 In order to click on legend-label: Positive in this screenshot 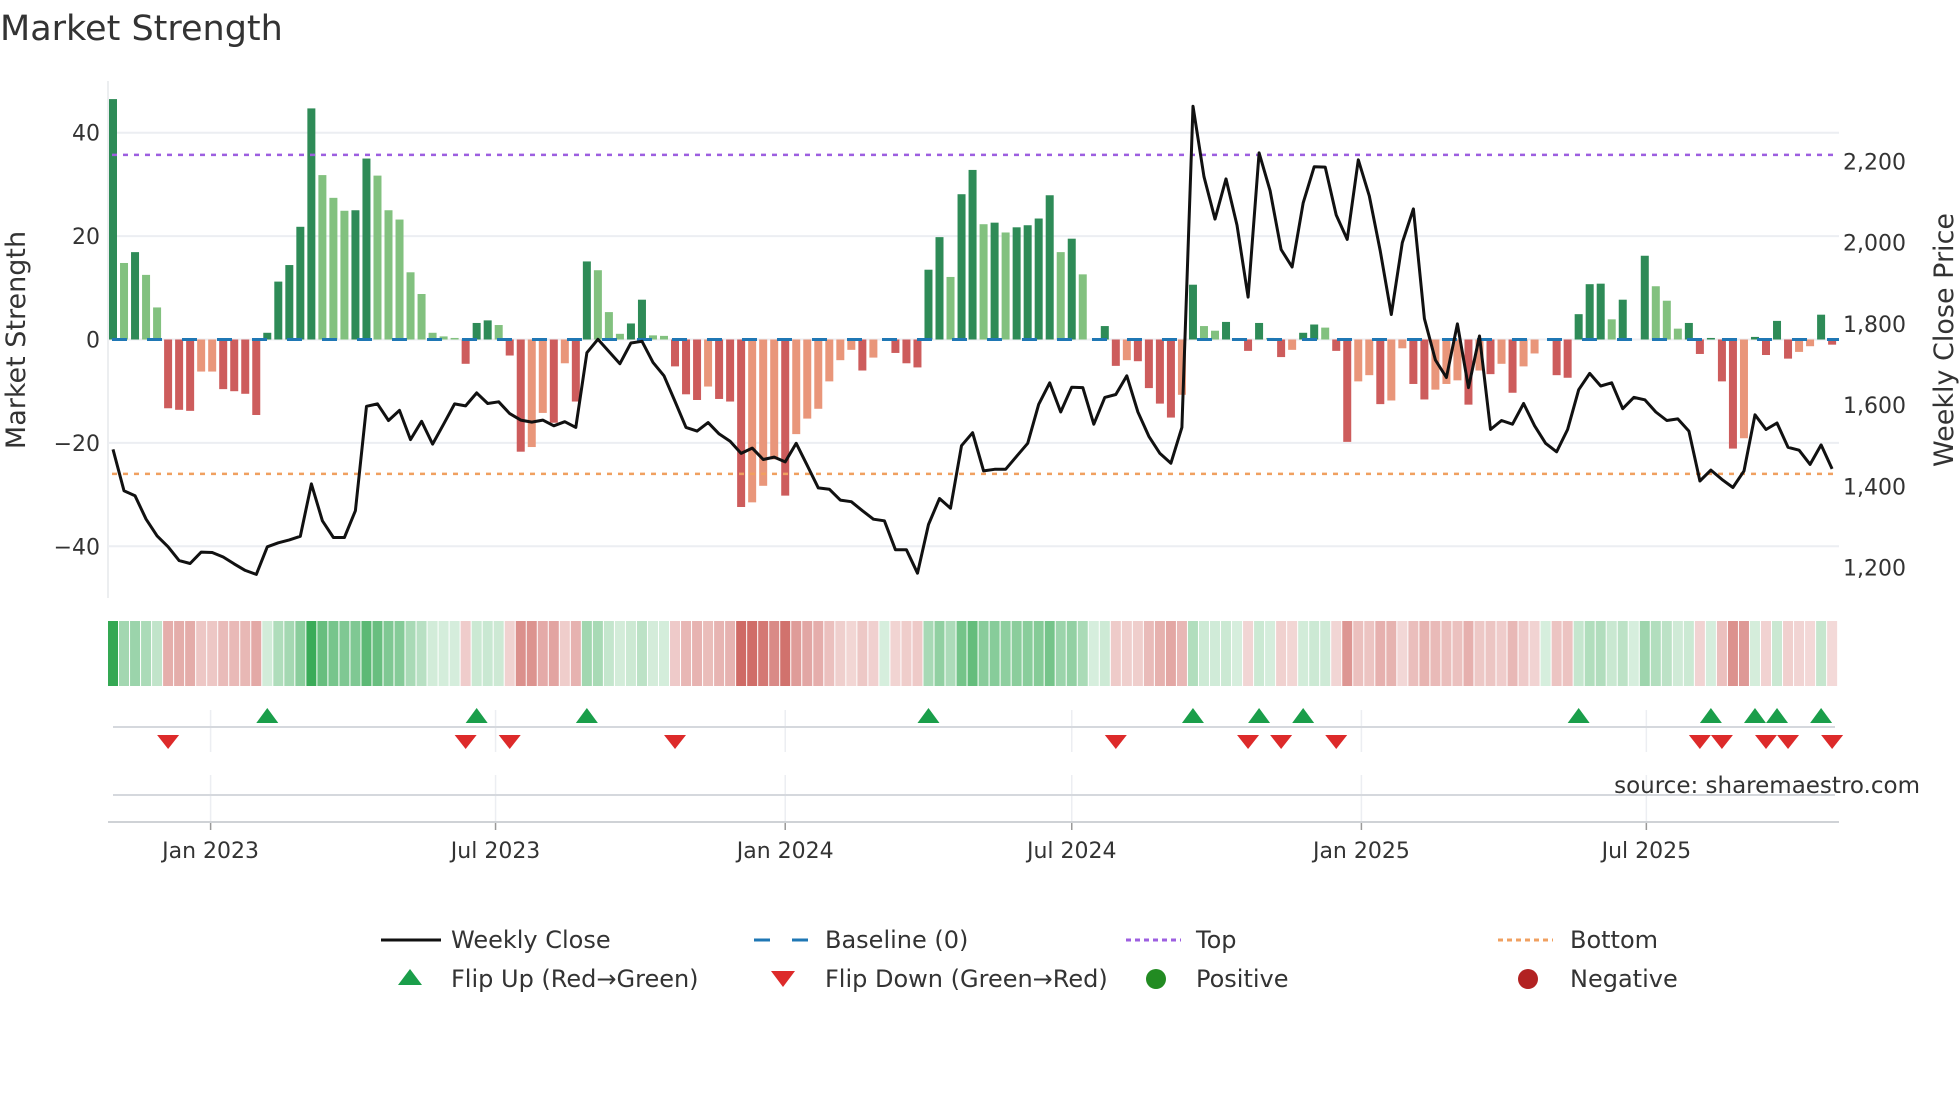, I will do `click(1242, 979)`.